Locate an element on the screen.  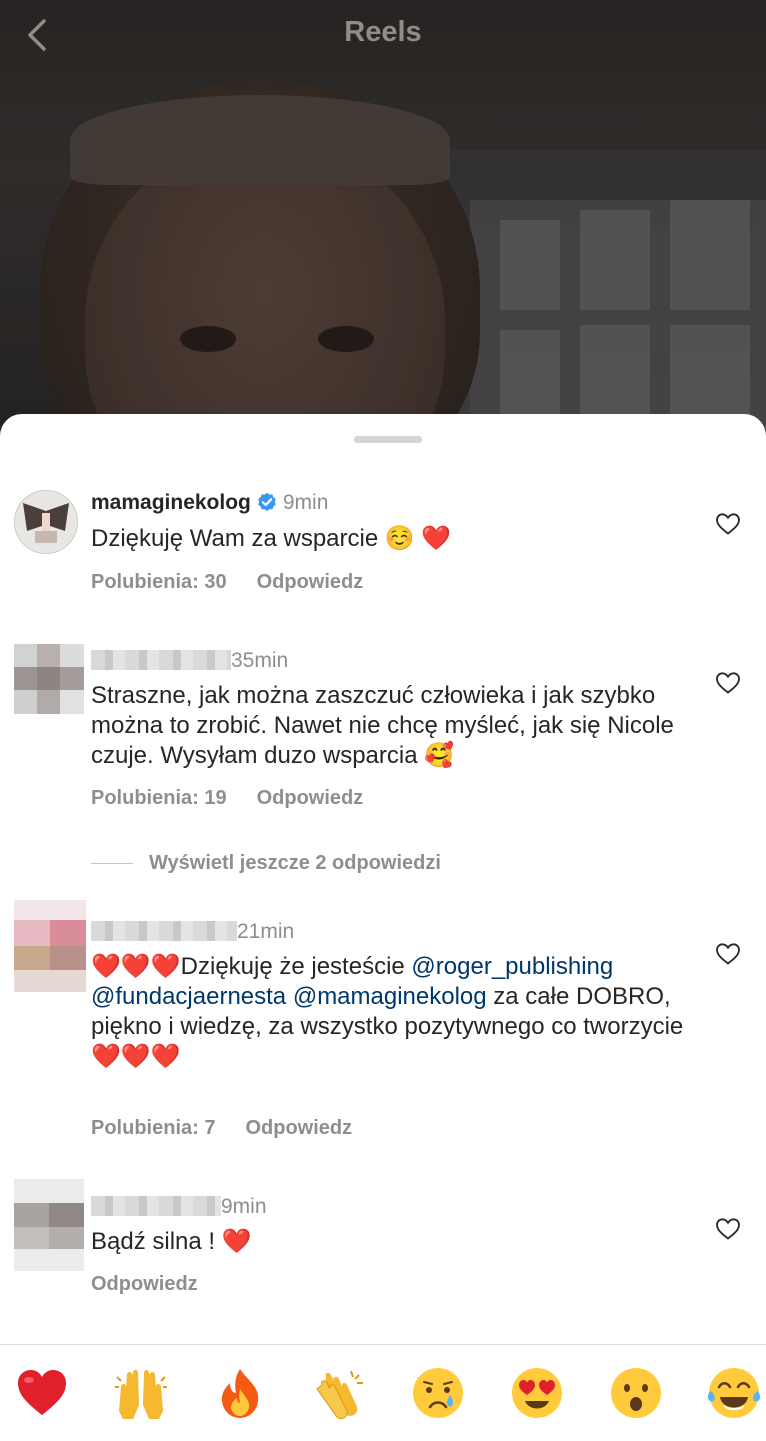
heart-eyes-emoji-button is located at coordinates (537, 1393).